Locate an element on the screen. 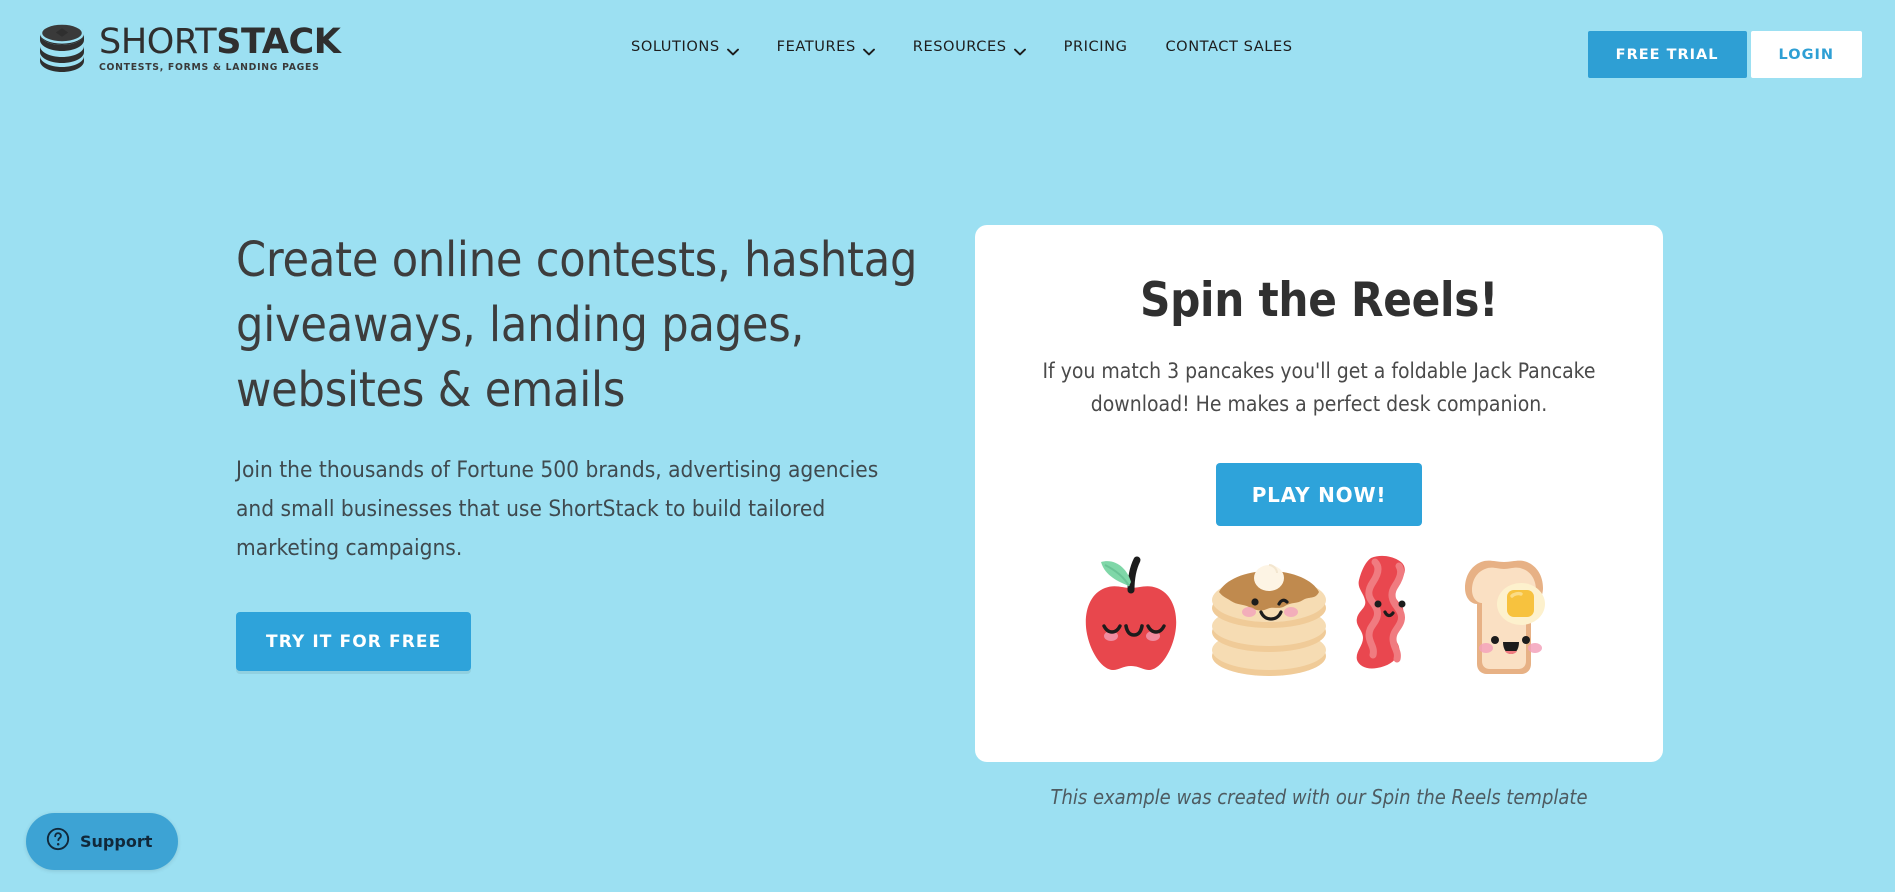  nav-item-pricing: PRICING is located at coordinates (1096, 46).